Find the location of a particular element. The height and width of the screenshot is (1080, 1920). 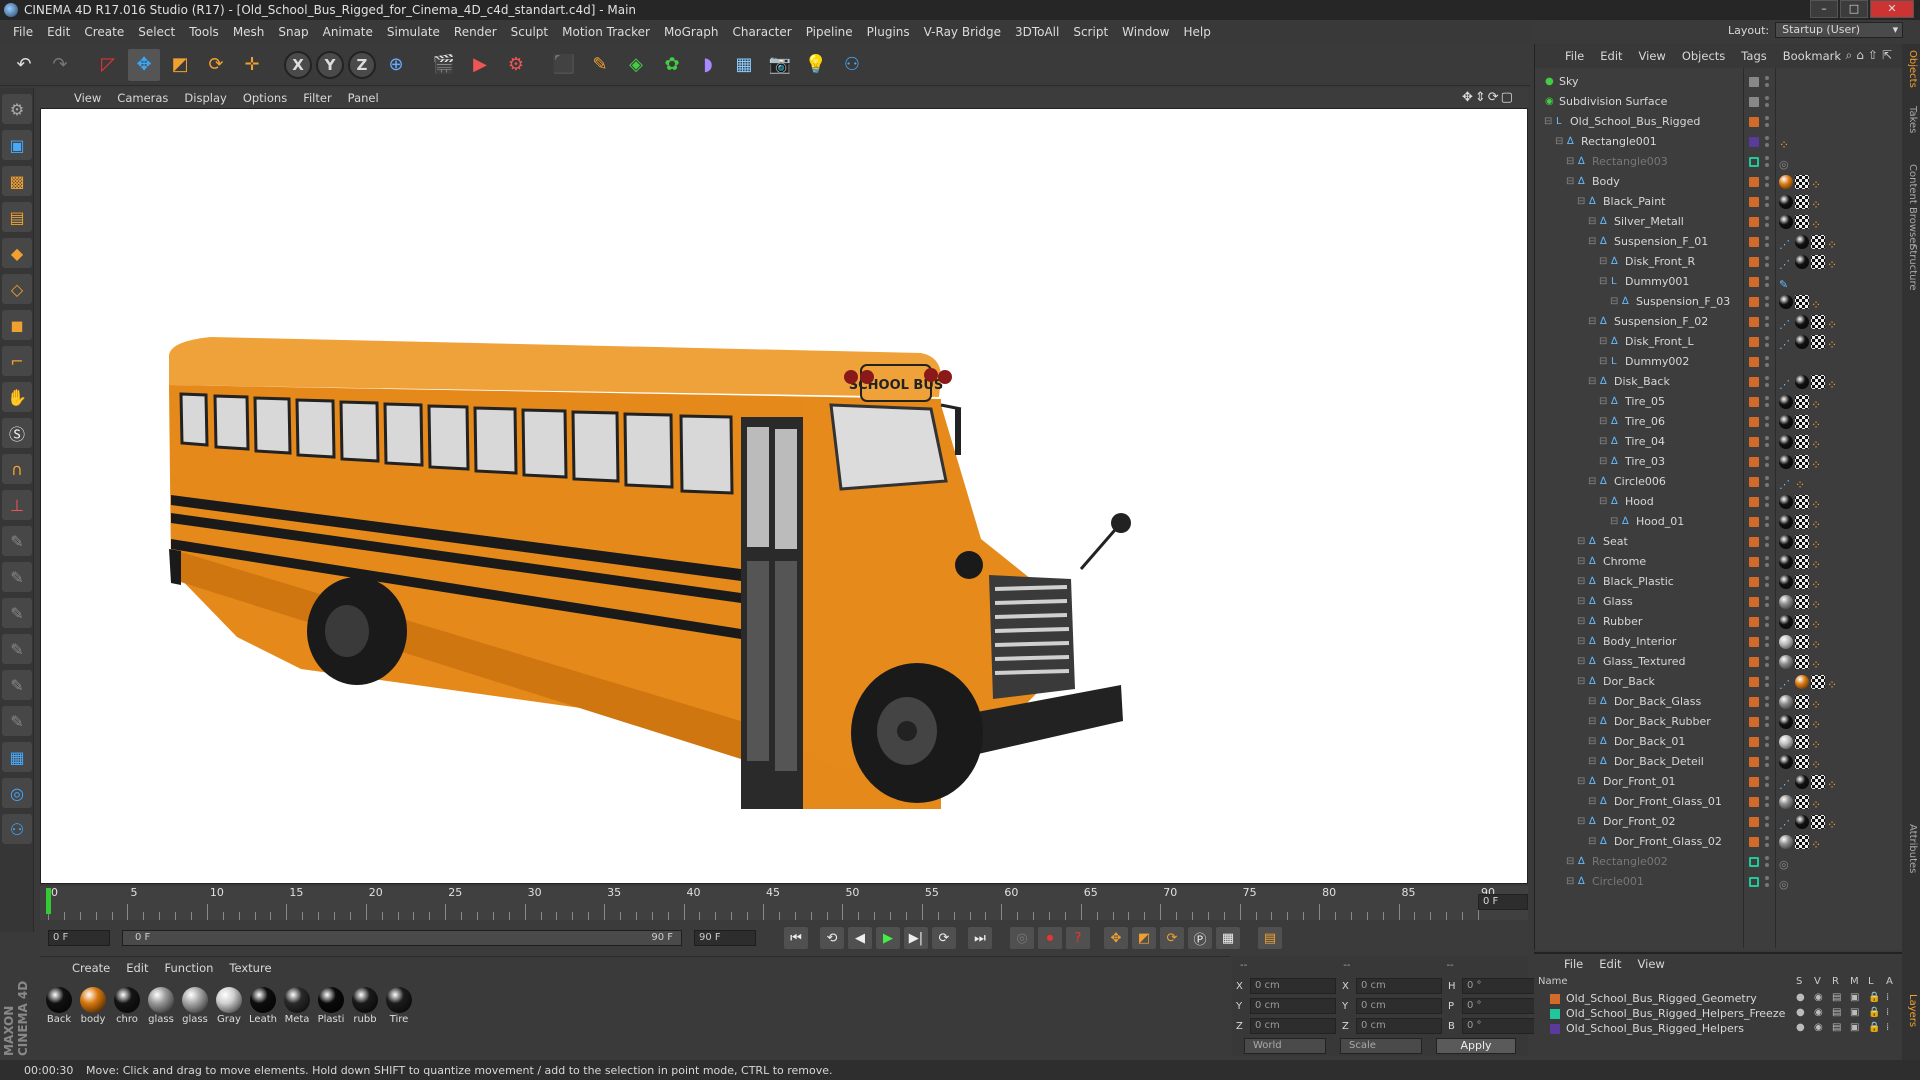

material-menu-texture: Texture is located at coordinates (250, 968).